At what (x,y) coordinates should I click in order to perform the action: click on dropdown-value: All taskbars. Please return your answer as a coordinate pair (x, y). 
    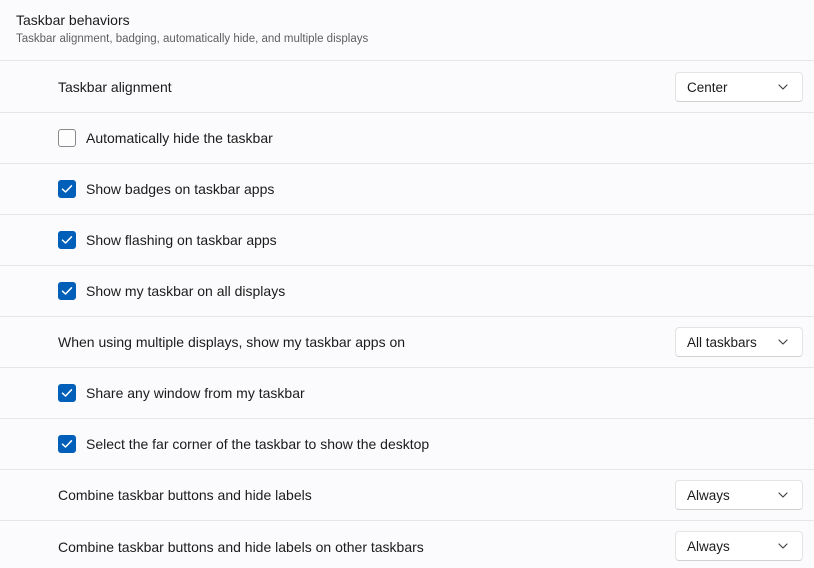
    Looking at the image, I should click on (722, 342).